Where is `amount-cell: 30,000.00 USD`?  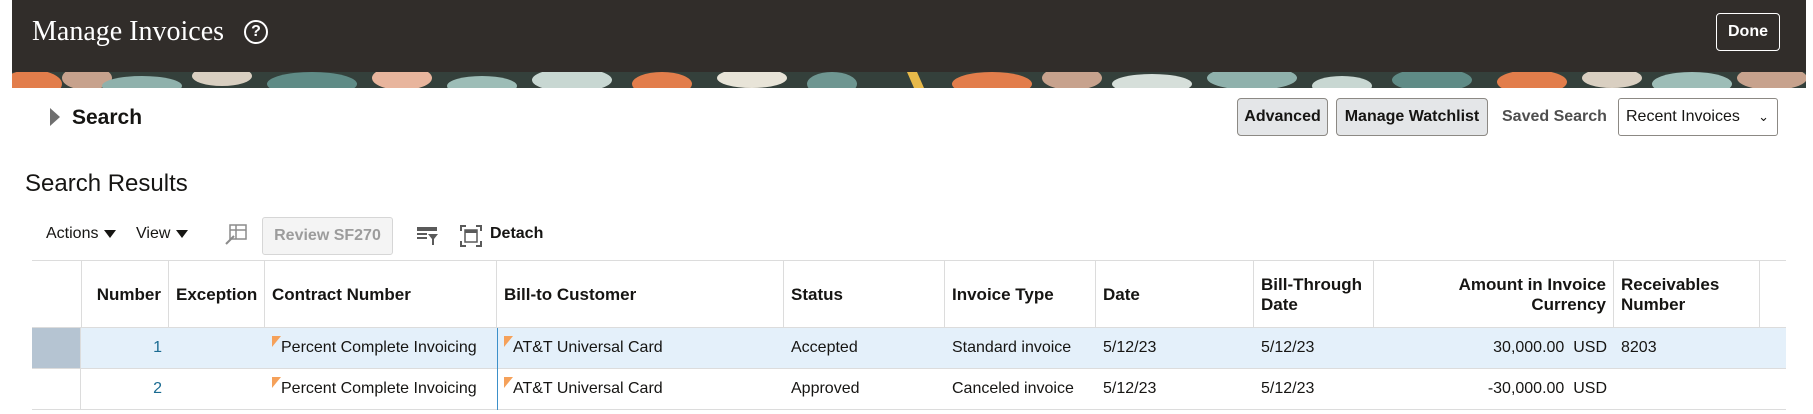 amount-cell: 30,000.00 USD is located at coordinates (1494, 348).